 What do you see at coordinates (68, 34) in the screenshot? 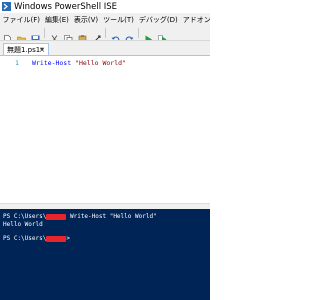
I see `copy-icon` at bounding box center [68, 34].